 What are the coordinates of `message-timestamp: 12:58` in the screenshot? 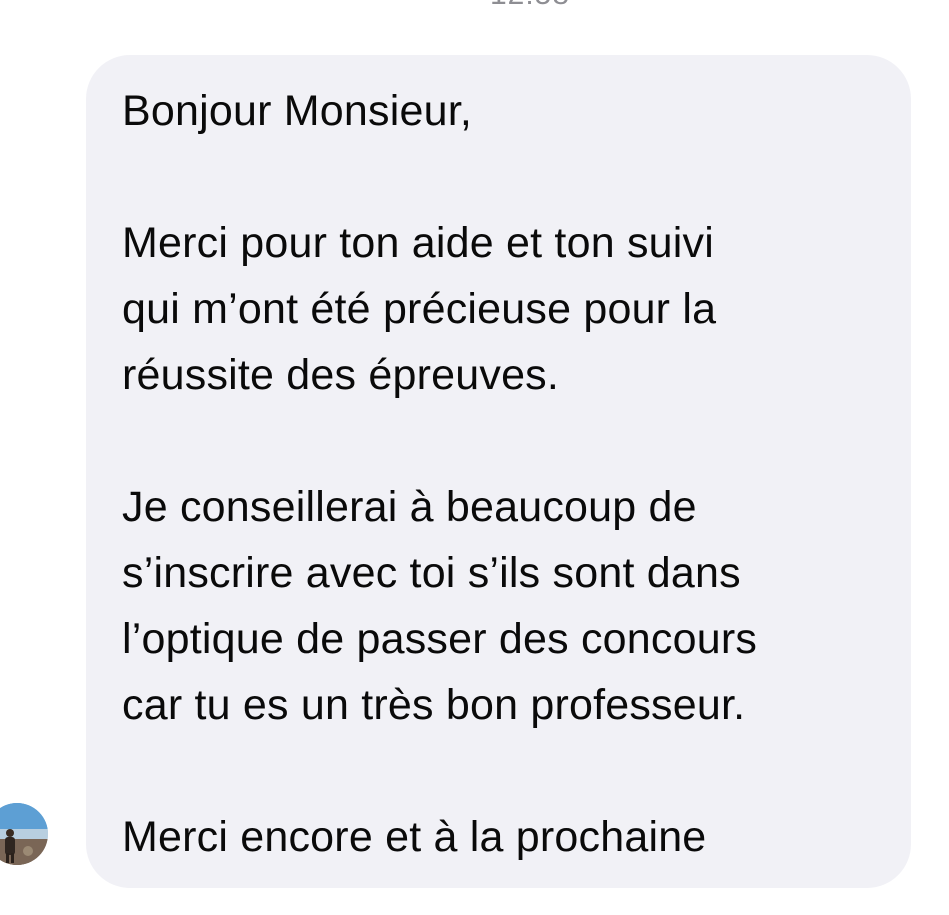 It's located at (474, 6).